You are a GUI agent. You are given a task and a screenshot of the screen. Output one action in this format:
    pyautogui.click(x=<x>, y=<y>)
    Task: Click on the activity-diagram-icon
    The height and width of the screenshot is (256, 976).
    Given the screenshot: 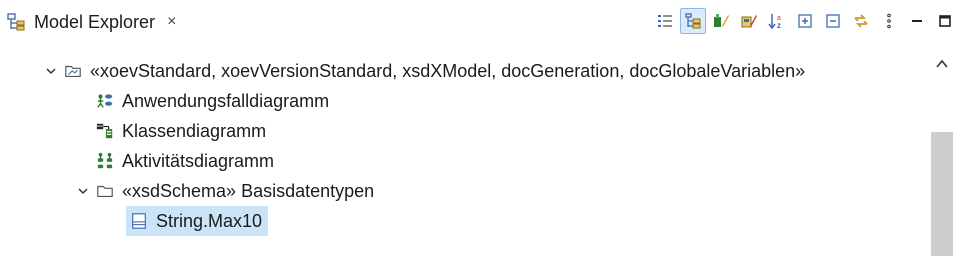 What is the action you would take?
    pyautogui.click(x=105, y=161)
    